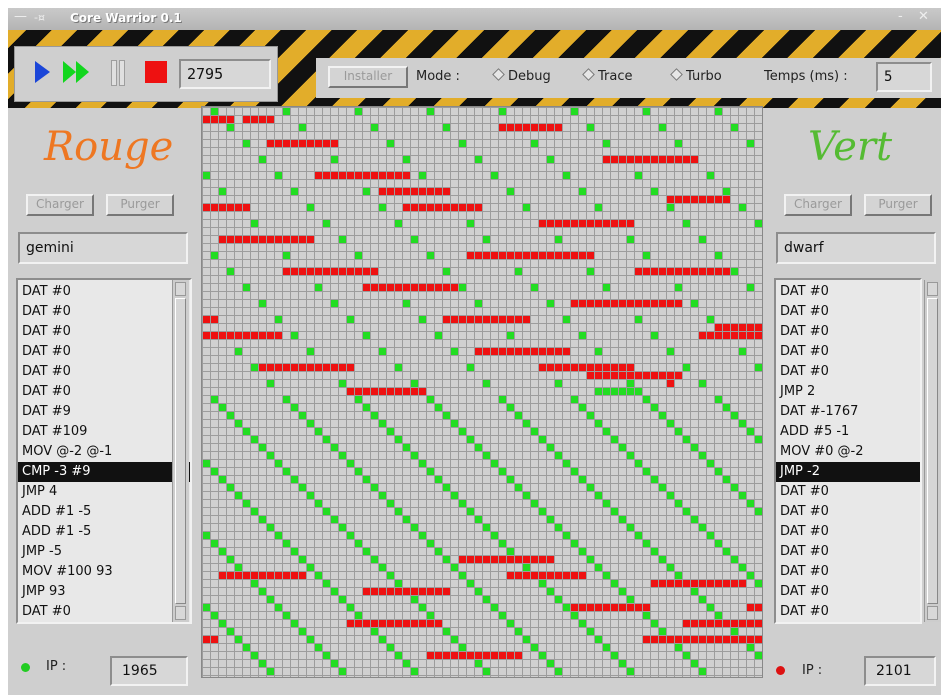  Describe the element at coordinates (848, 472) in the screenshot. I see `instruction-row: JMP -2` at that location.